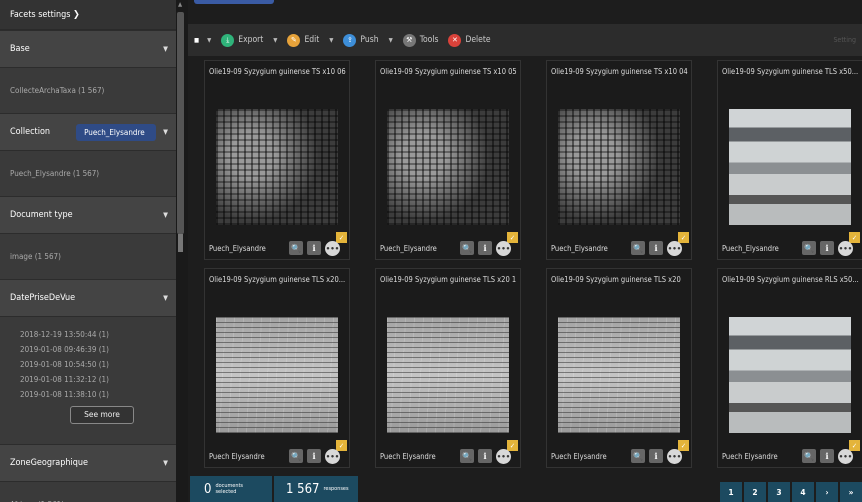  I want to click on date-item: 2018-12-19 13:50:44 (1), so click(93, 334).